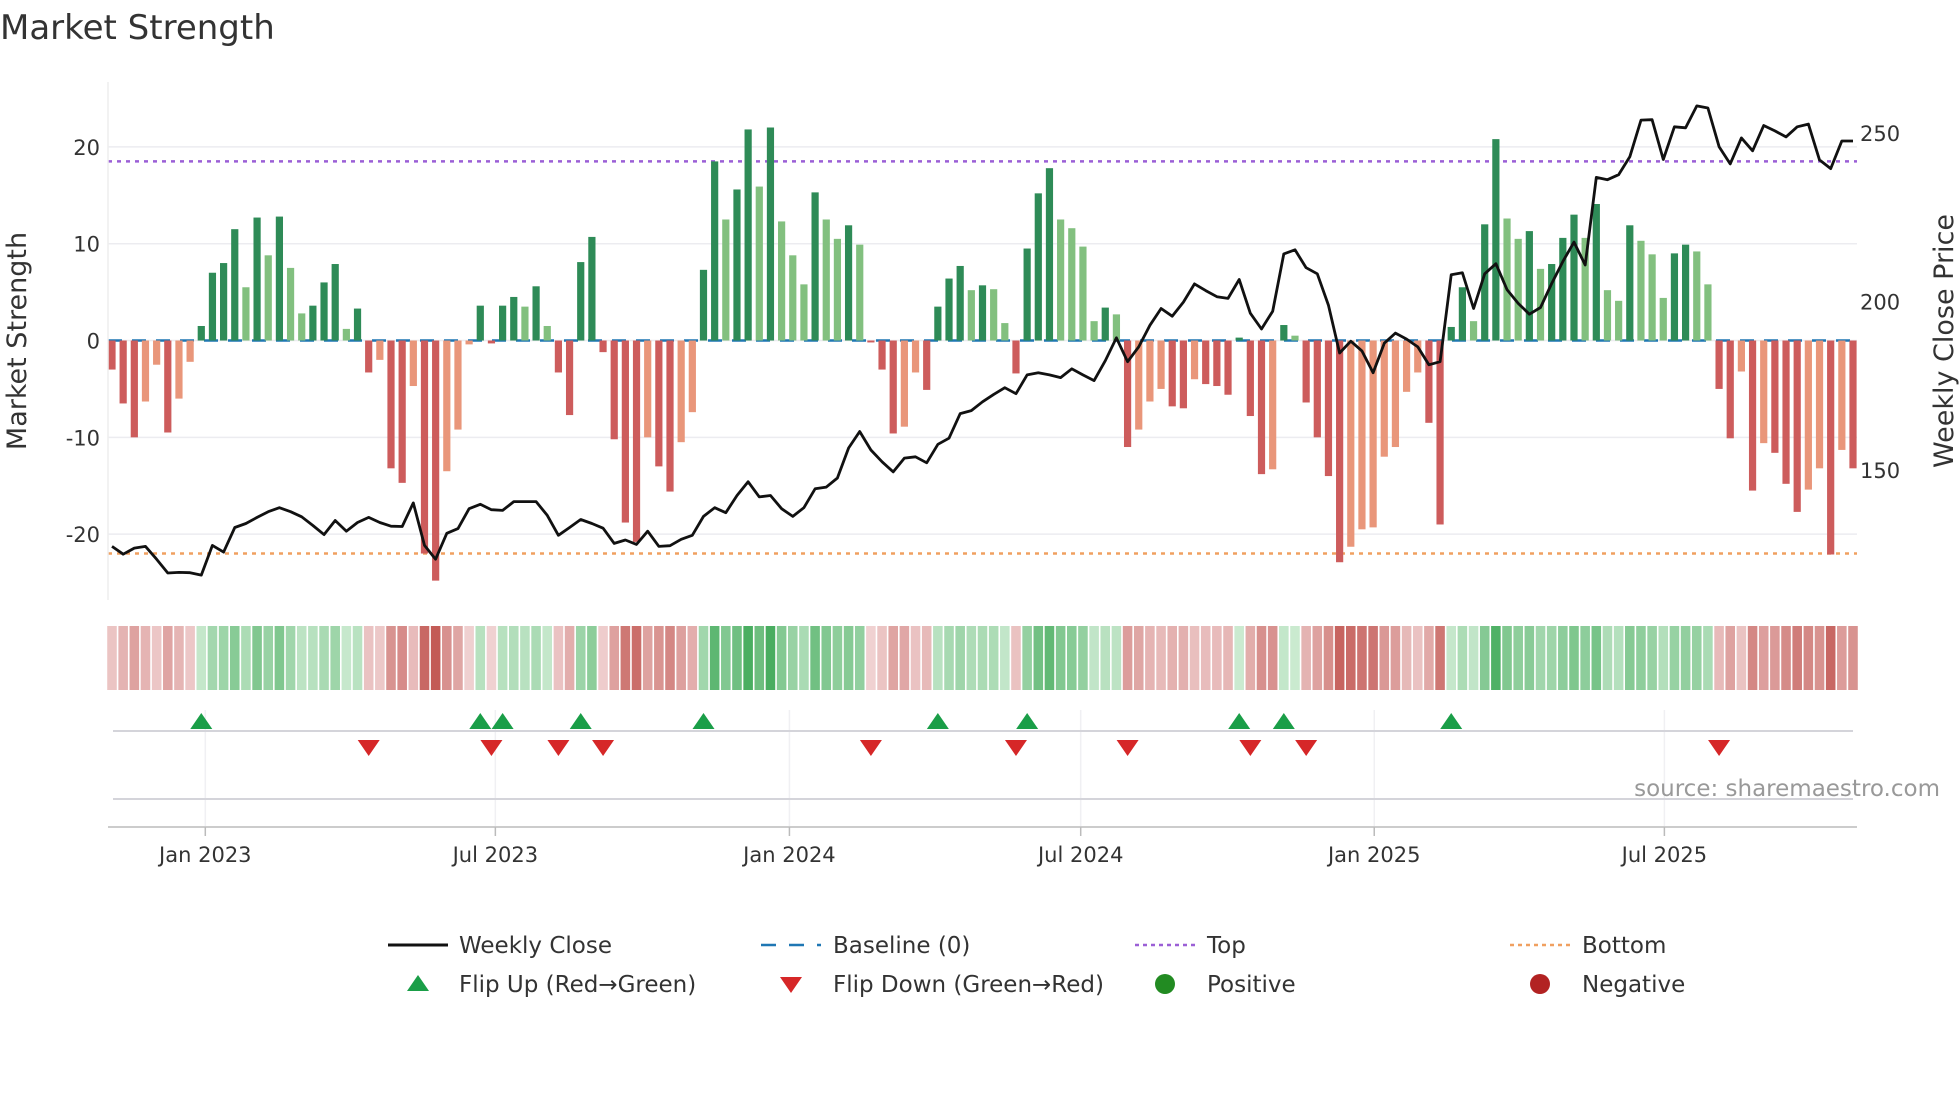  Describe the element at coordinates (901, 946) in the screenshot. I see `legend-baseline-0-label: Baseline (0)` at that location.